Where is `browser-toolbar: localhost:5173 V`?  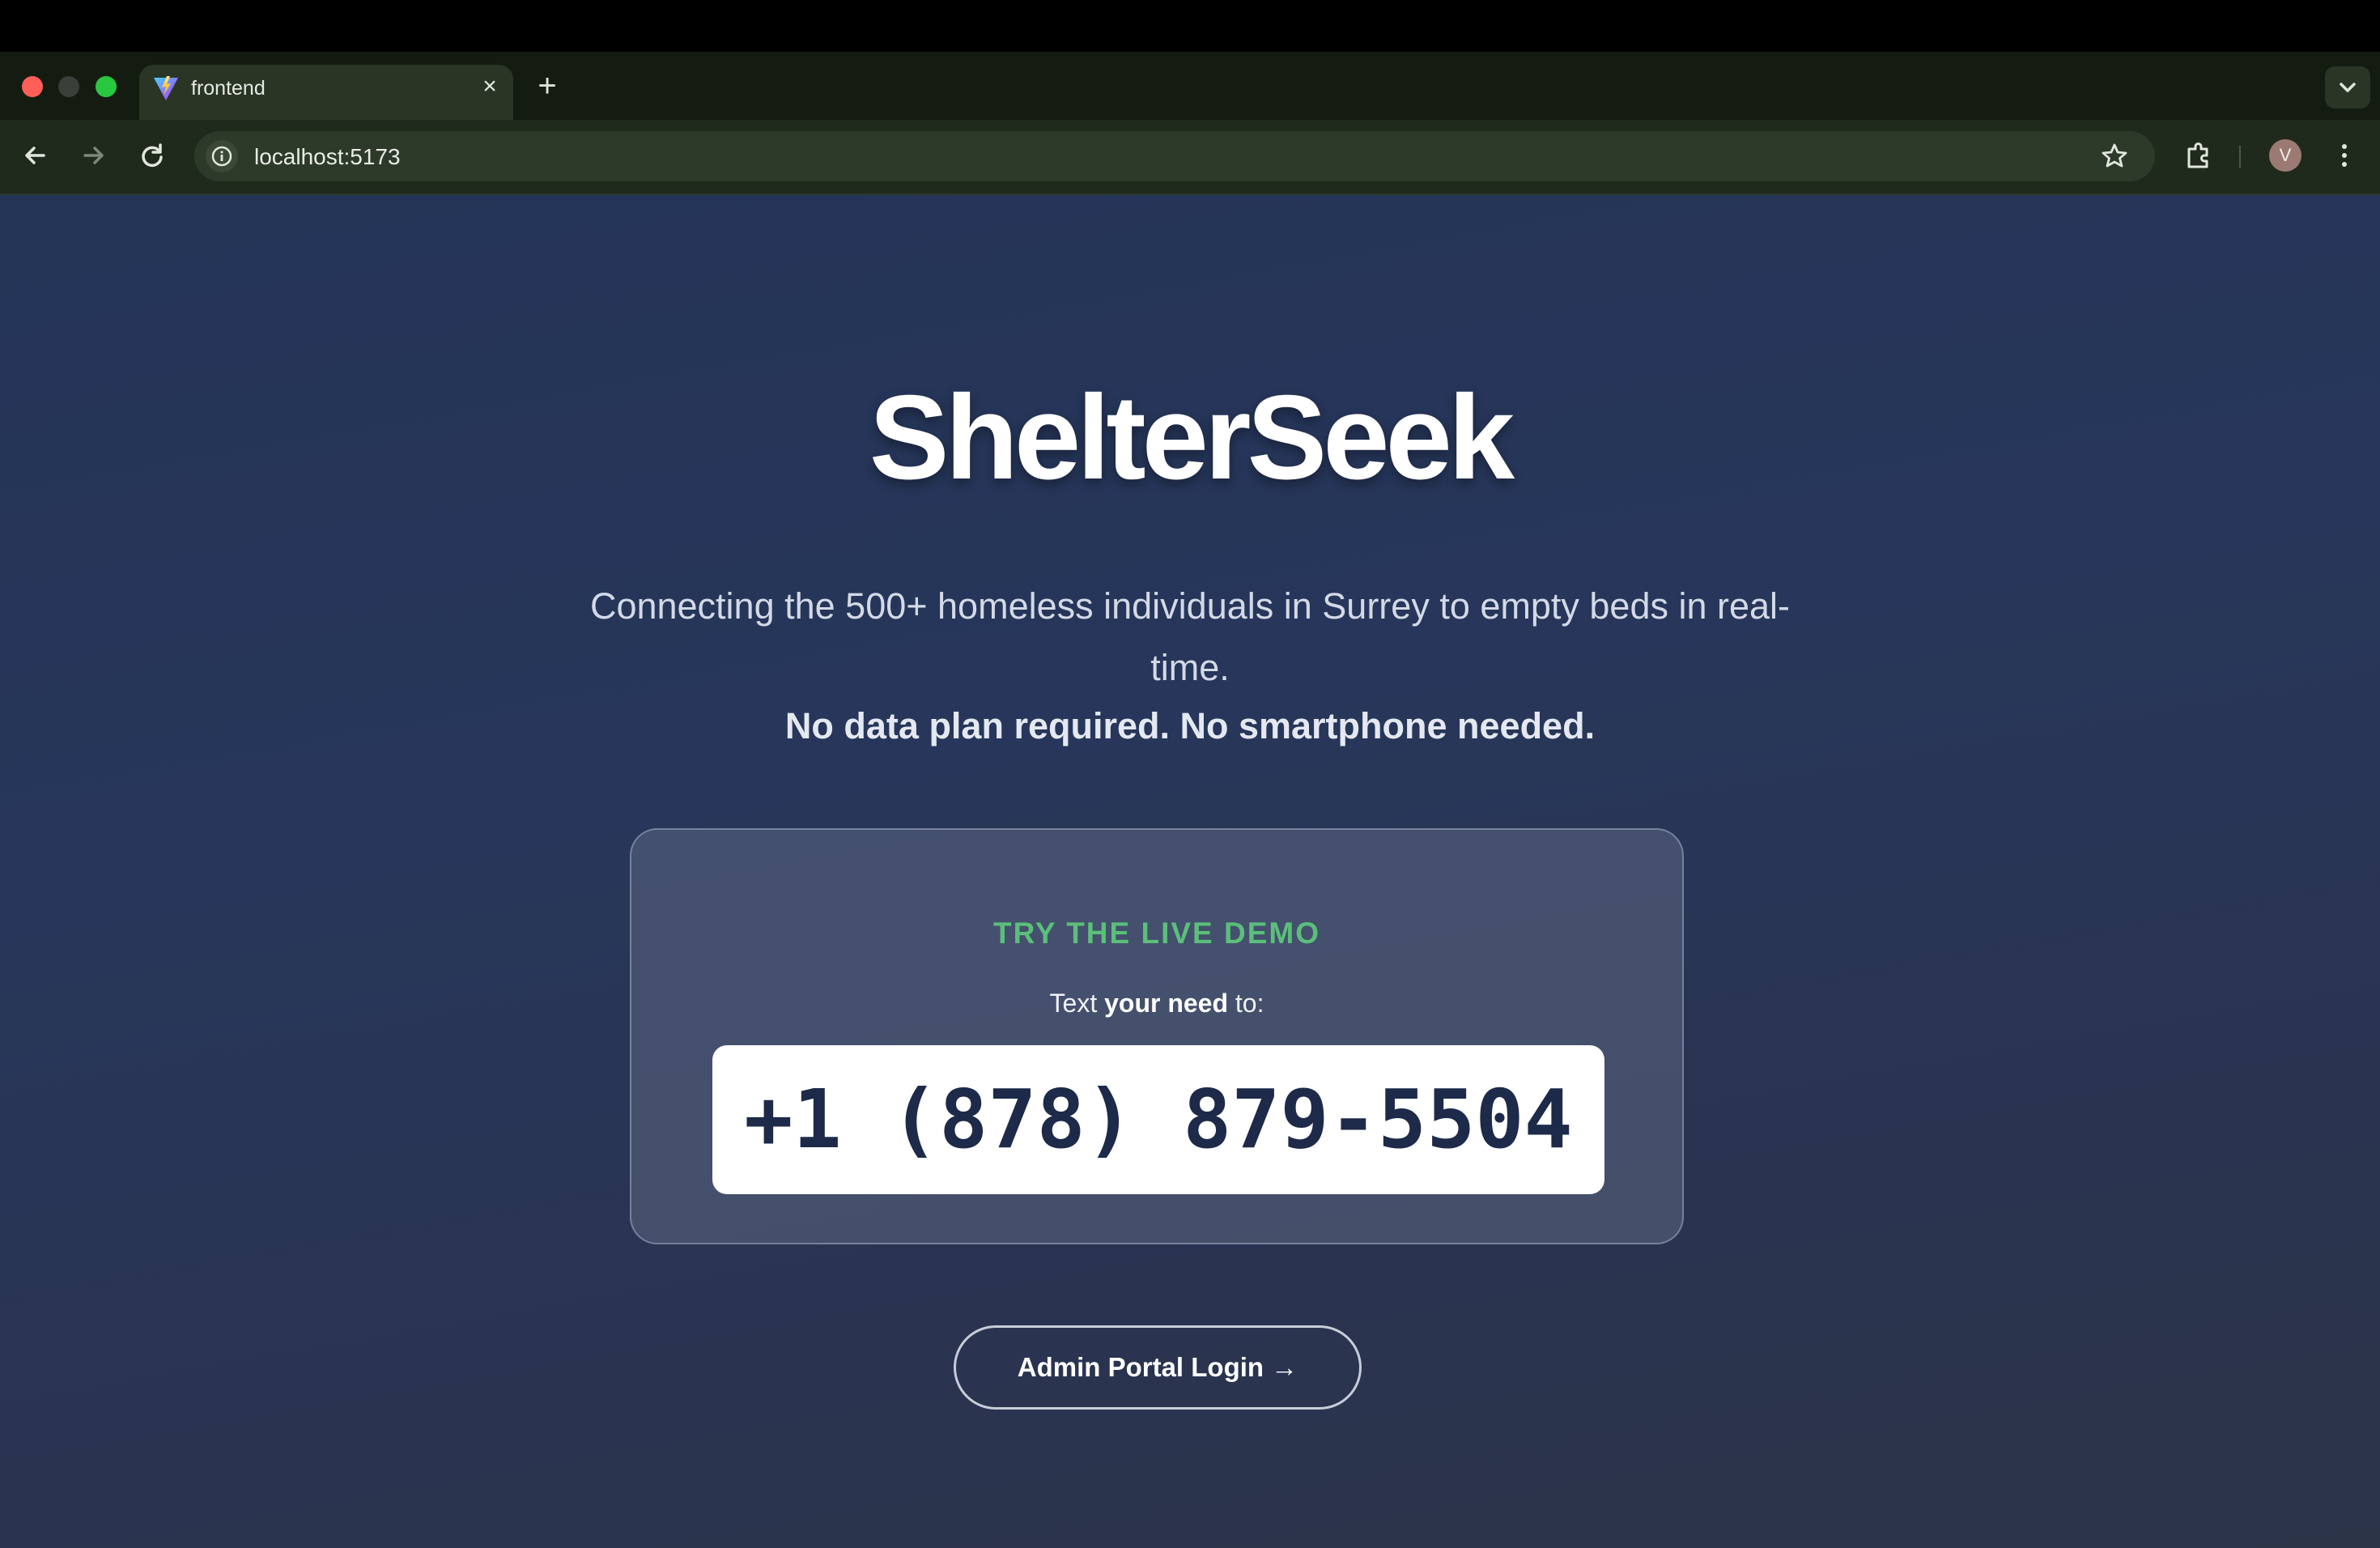 browser-toolbar: localhost:5173 V is located at coordinates (1190, 158).